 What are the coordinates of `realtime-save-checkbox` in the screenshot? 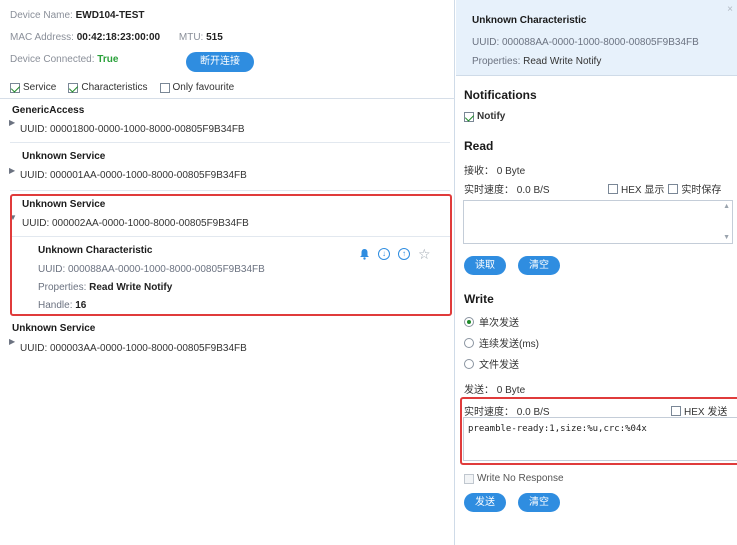 It's located at (673, 188).